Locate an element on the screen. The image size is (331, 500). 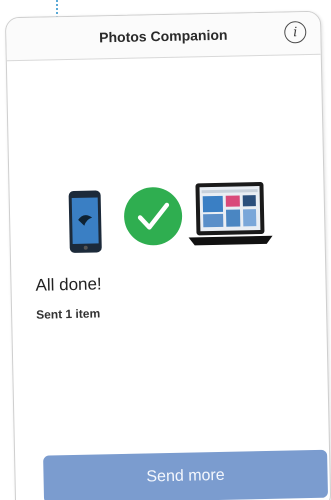
checkmark-circle-icon is located at coordinates (153, 216).